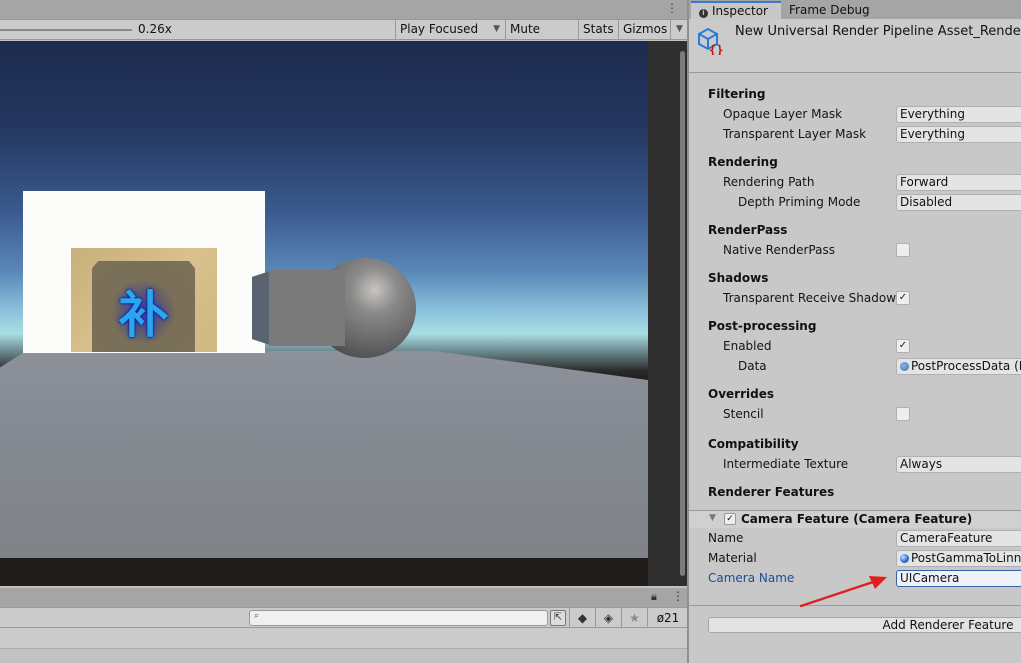 The width and height of the screenshot is (1021, 663). I want to click on scale-slider, so click(66, 30).